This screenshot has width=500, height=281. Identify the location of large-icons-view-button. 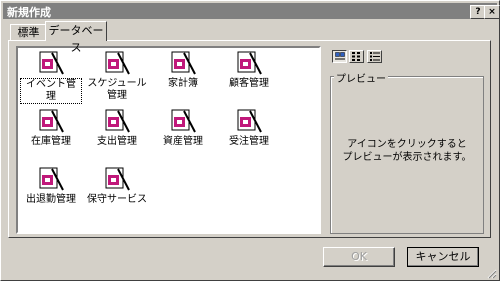
(339, 56).